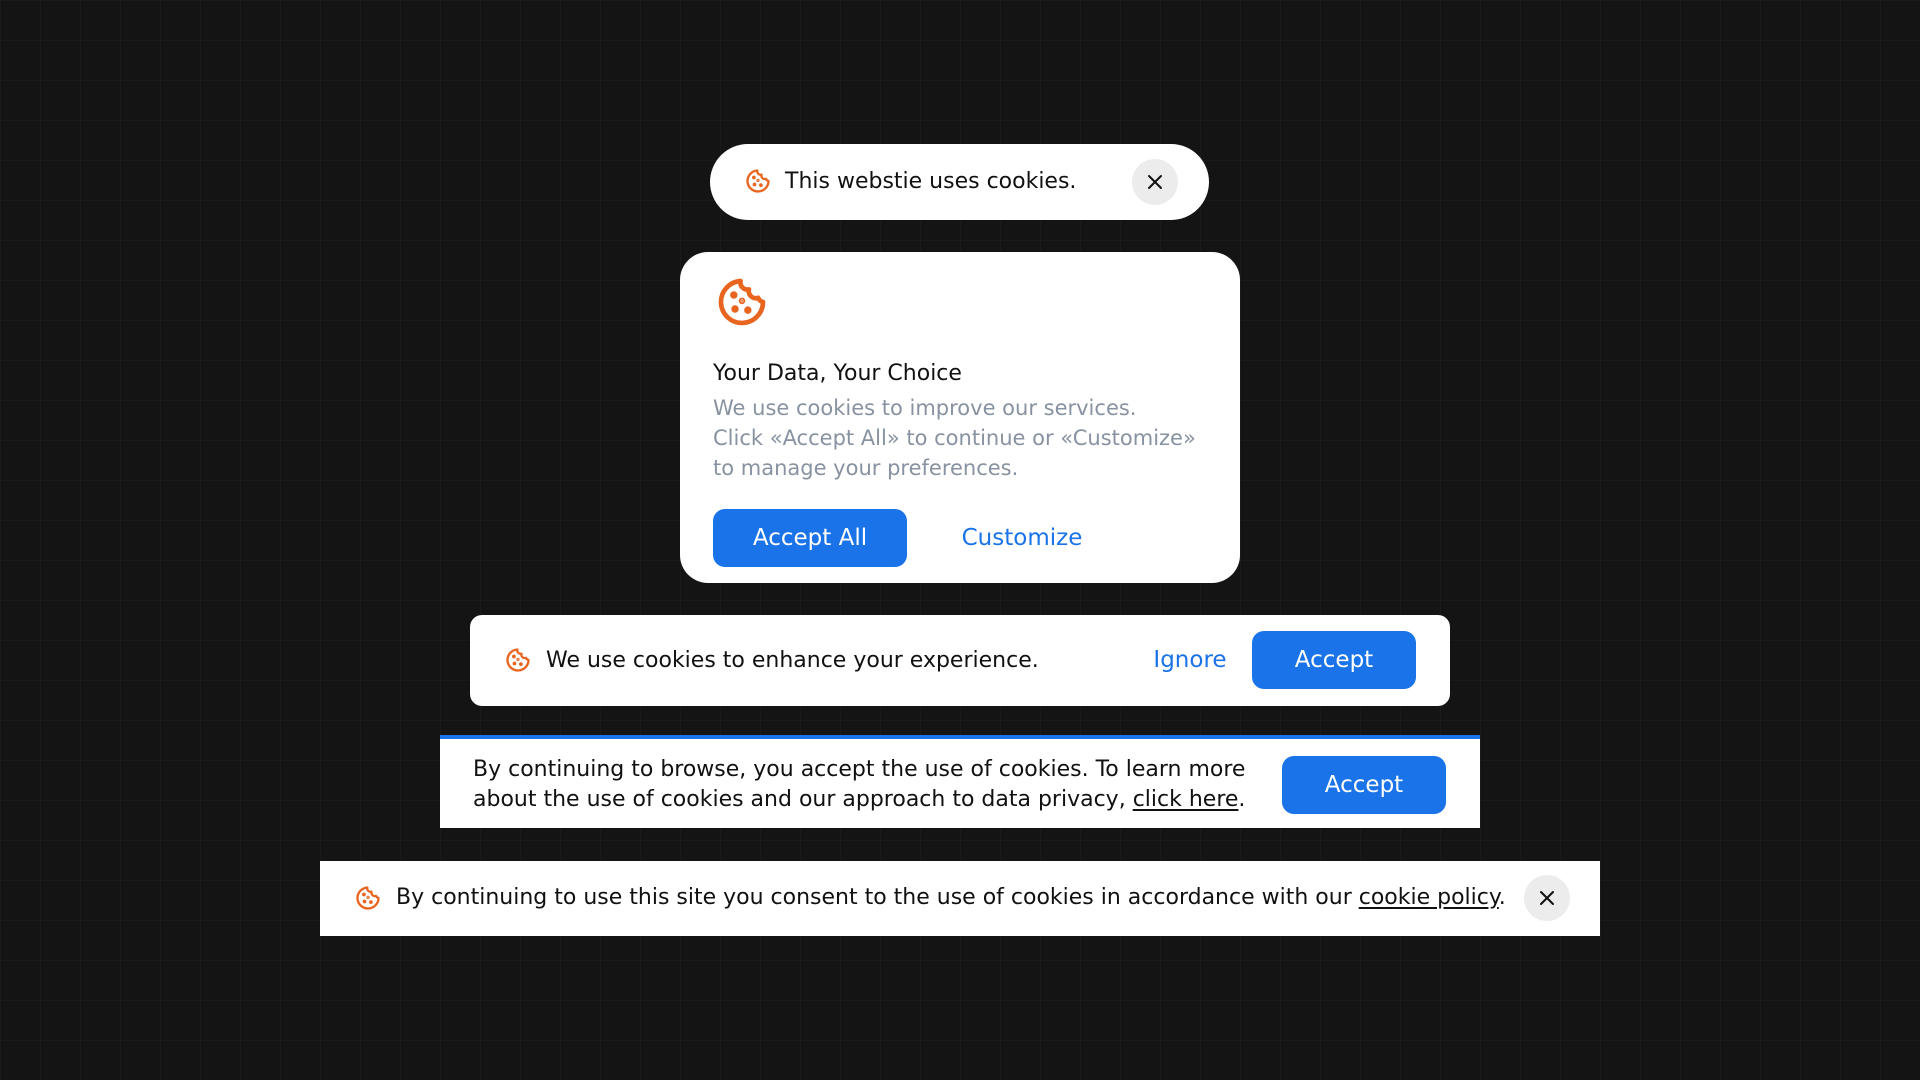 The image size is (1920, 1080). What do you see at coordinates (1186, 799) in the screenshot?
I see `click-here-link: click here` at bounding box center [1186, 799].